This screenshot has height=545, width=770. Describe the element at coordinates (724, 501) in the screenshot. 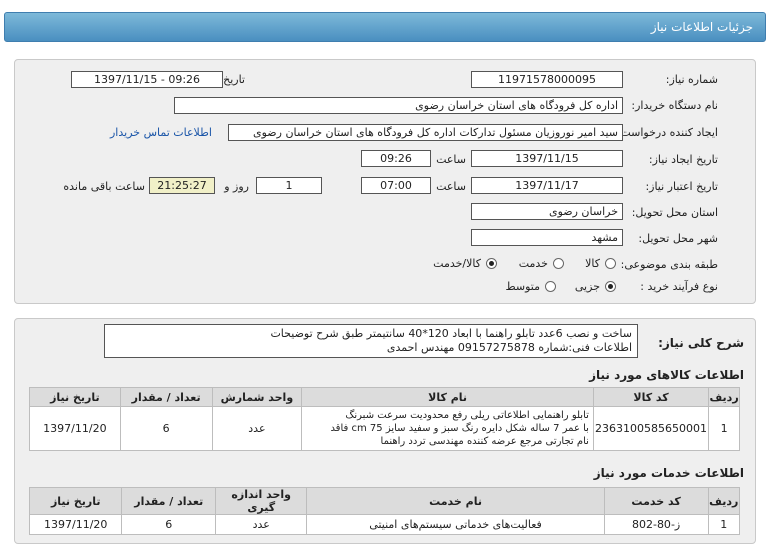

I see `services-col-row: ردیف` at that location.